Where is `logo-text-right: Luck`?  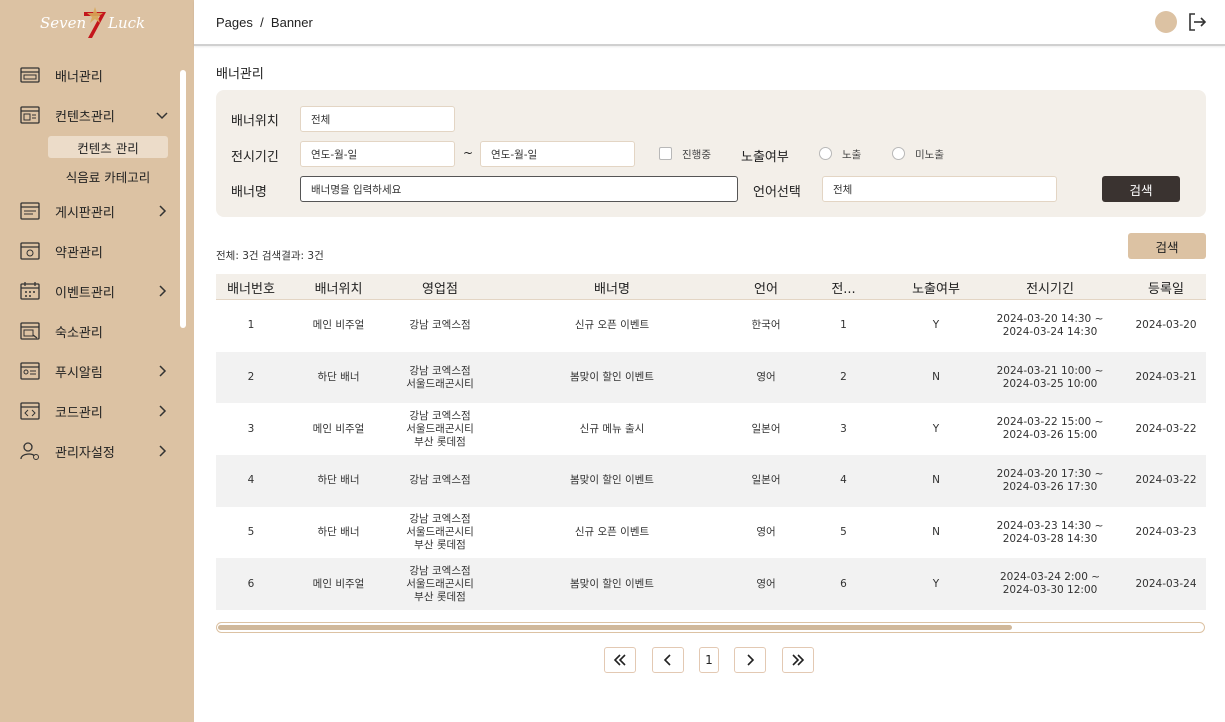
logo-text-right: Luck is located at coordinates (127, 23).